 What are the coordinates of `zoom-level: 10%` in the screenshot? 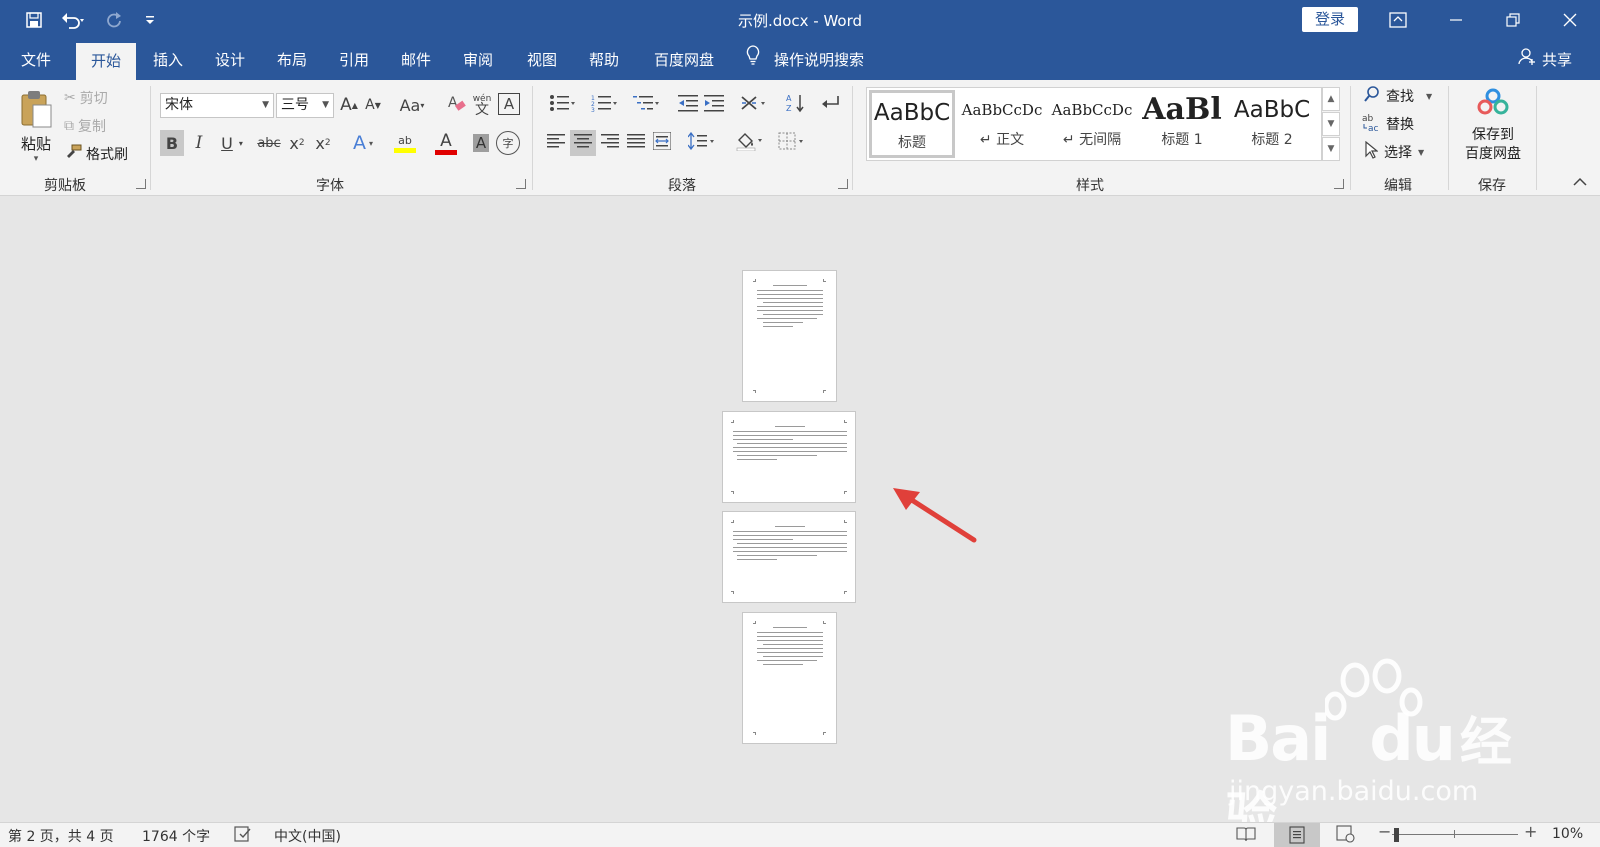 It's located at (1567, 834).